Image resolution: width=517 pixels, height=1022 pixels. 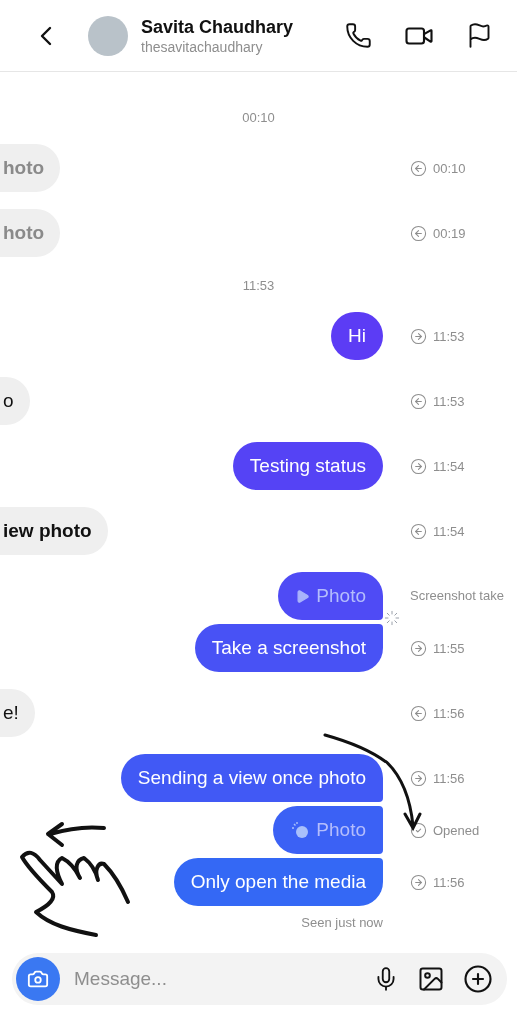 What do you see at coordinates (418, 830) in the screenshot?
I see `check-circle-icon` at bounding box center [418, 830].